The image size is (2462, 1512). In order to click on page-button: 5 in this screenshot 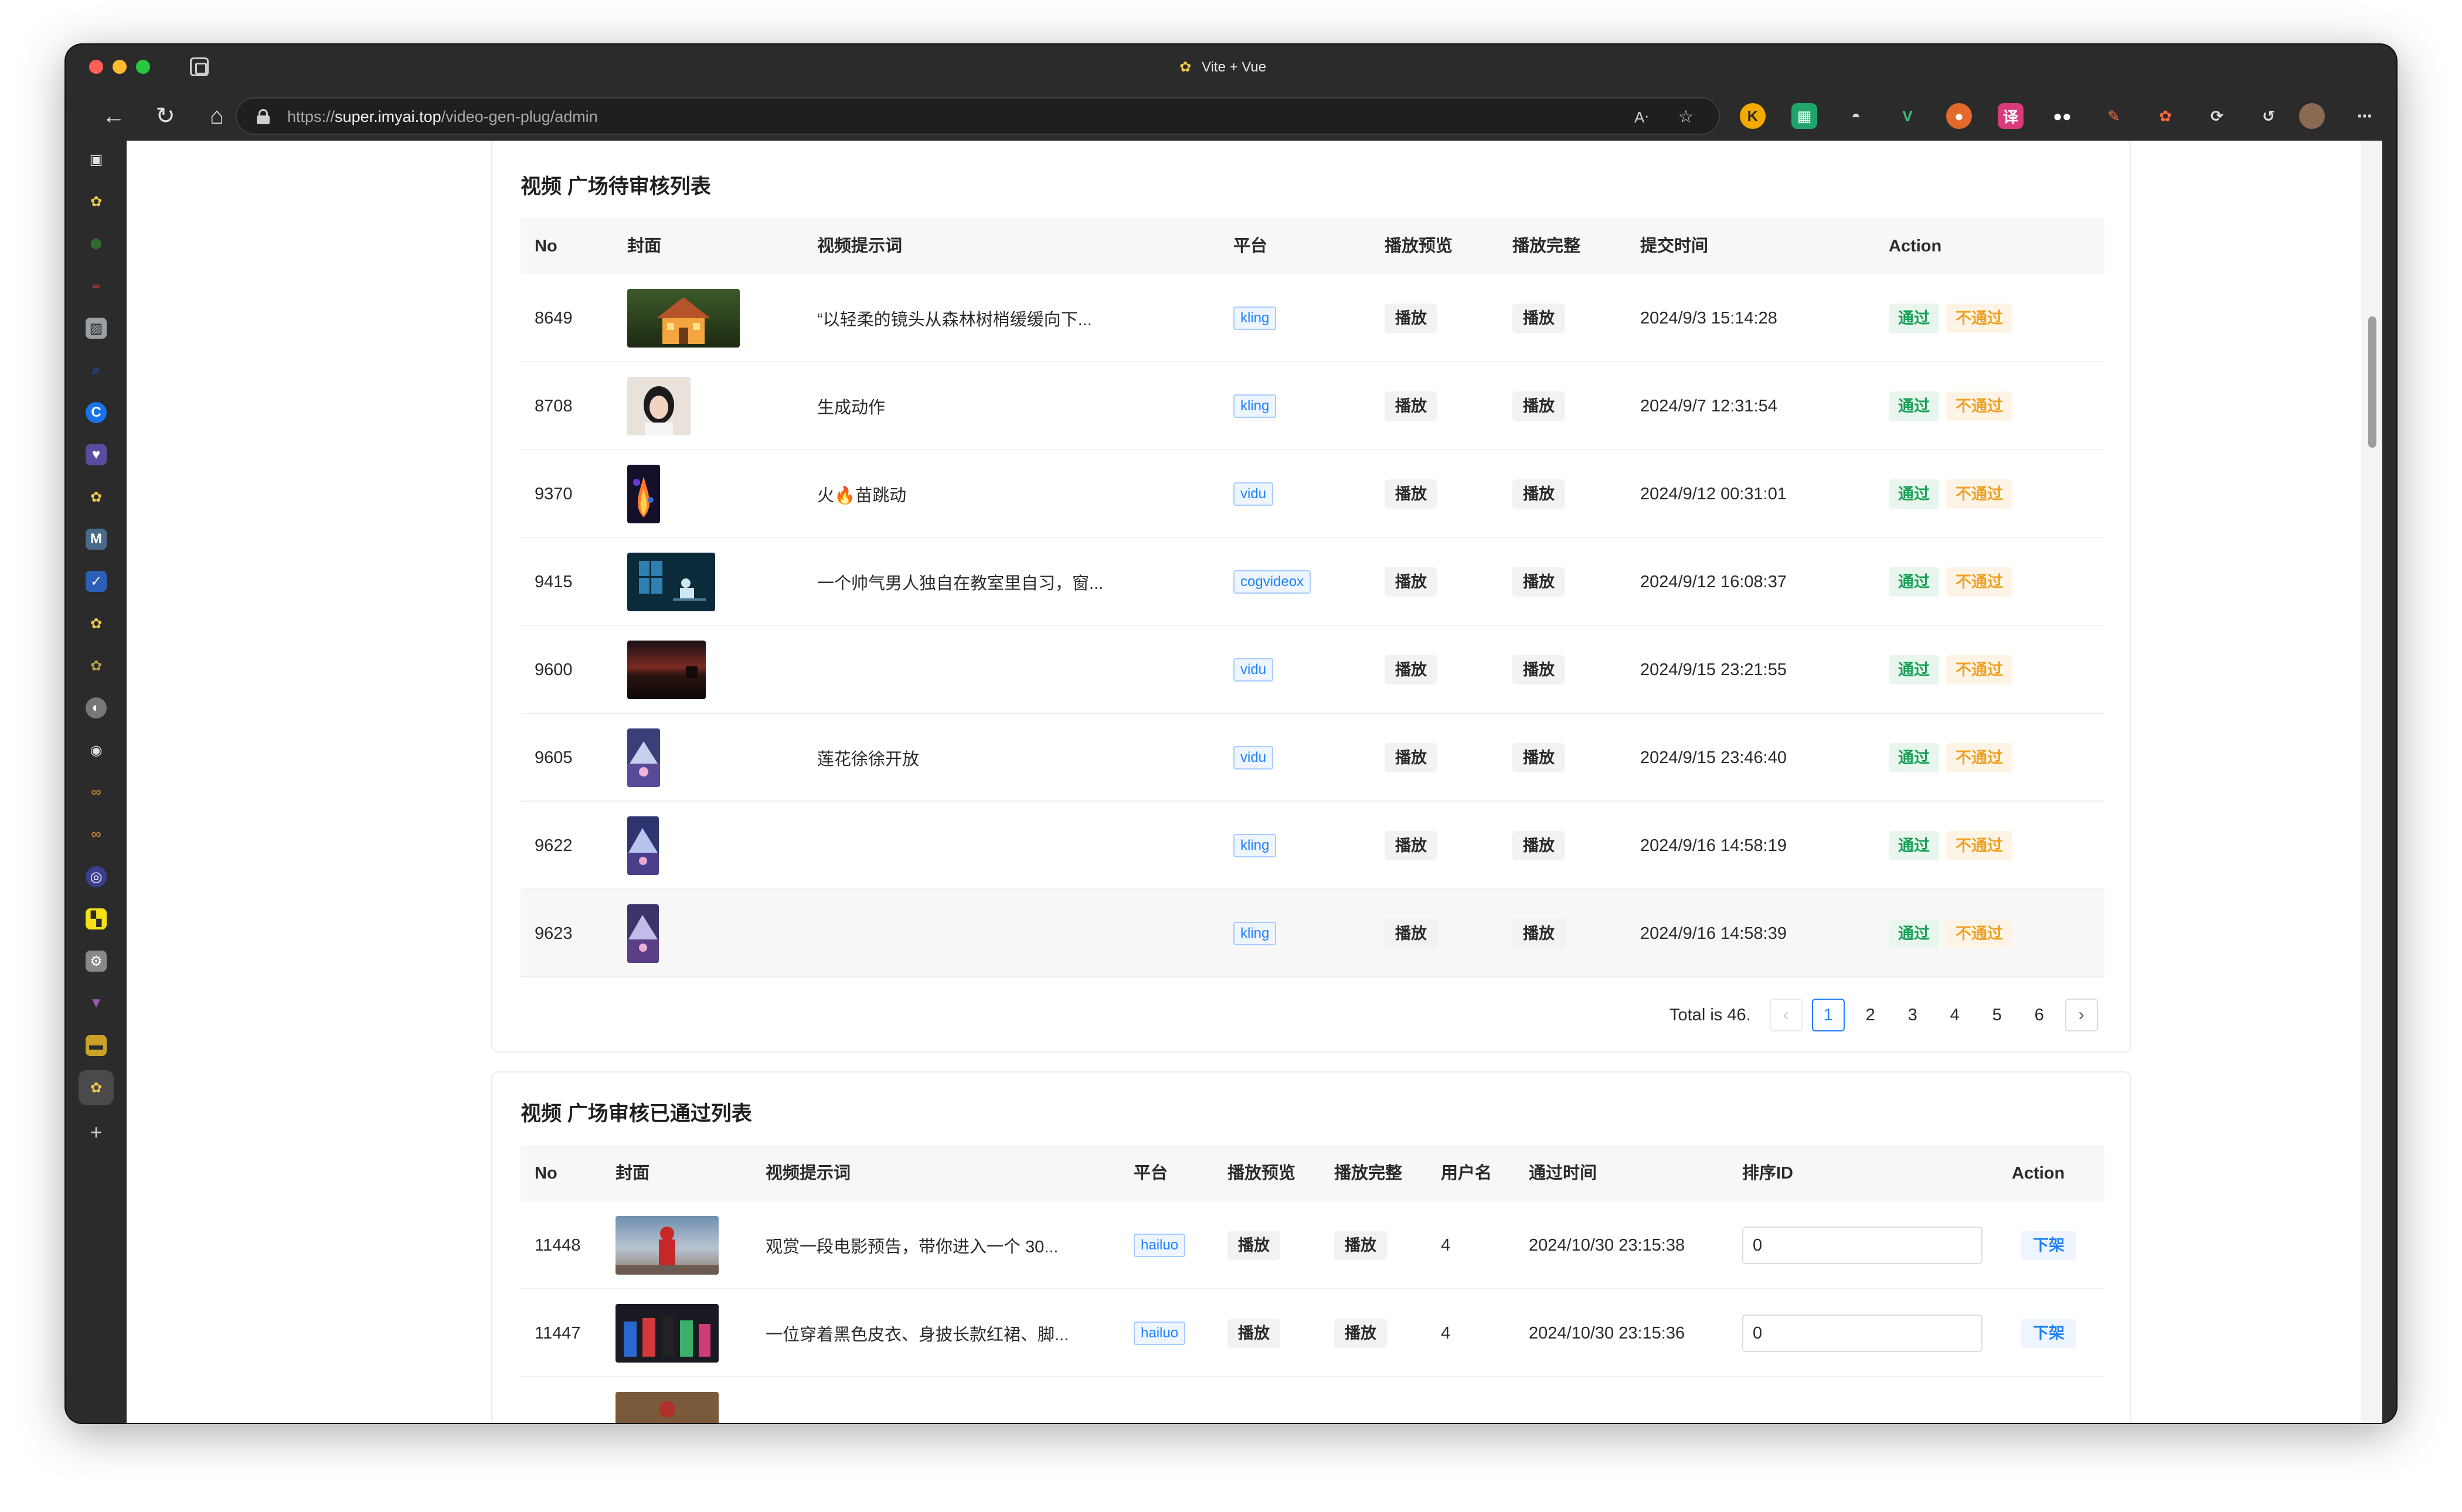, I will do `click(1997, 1015)`.